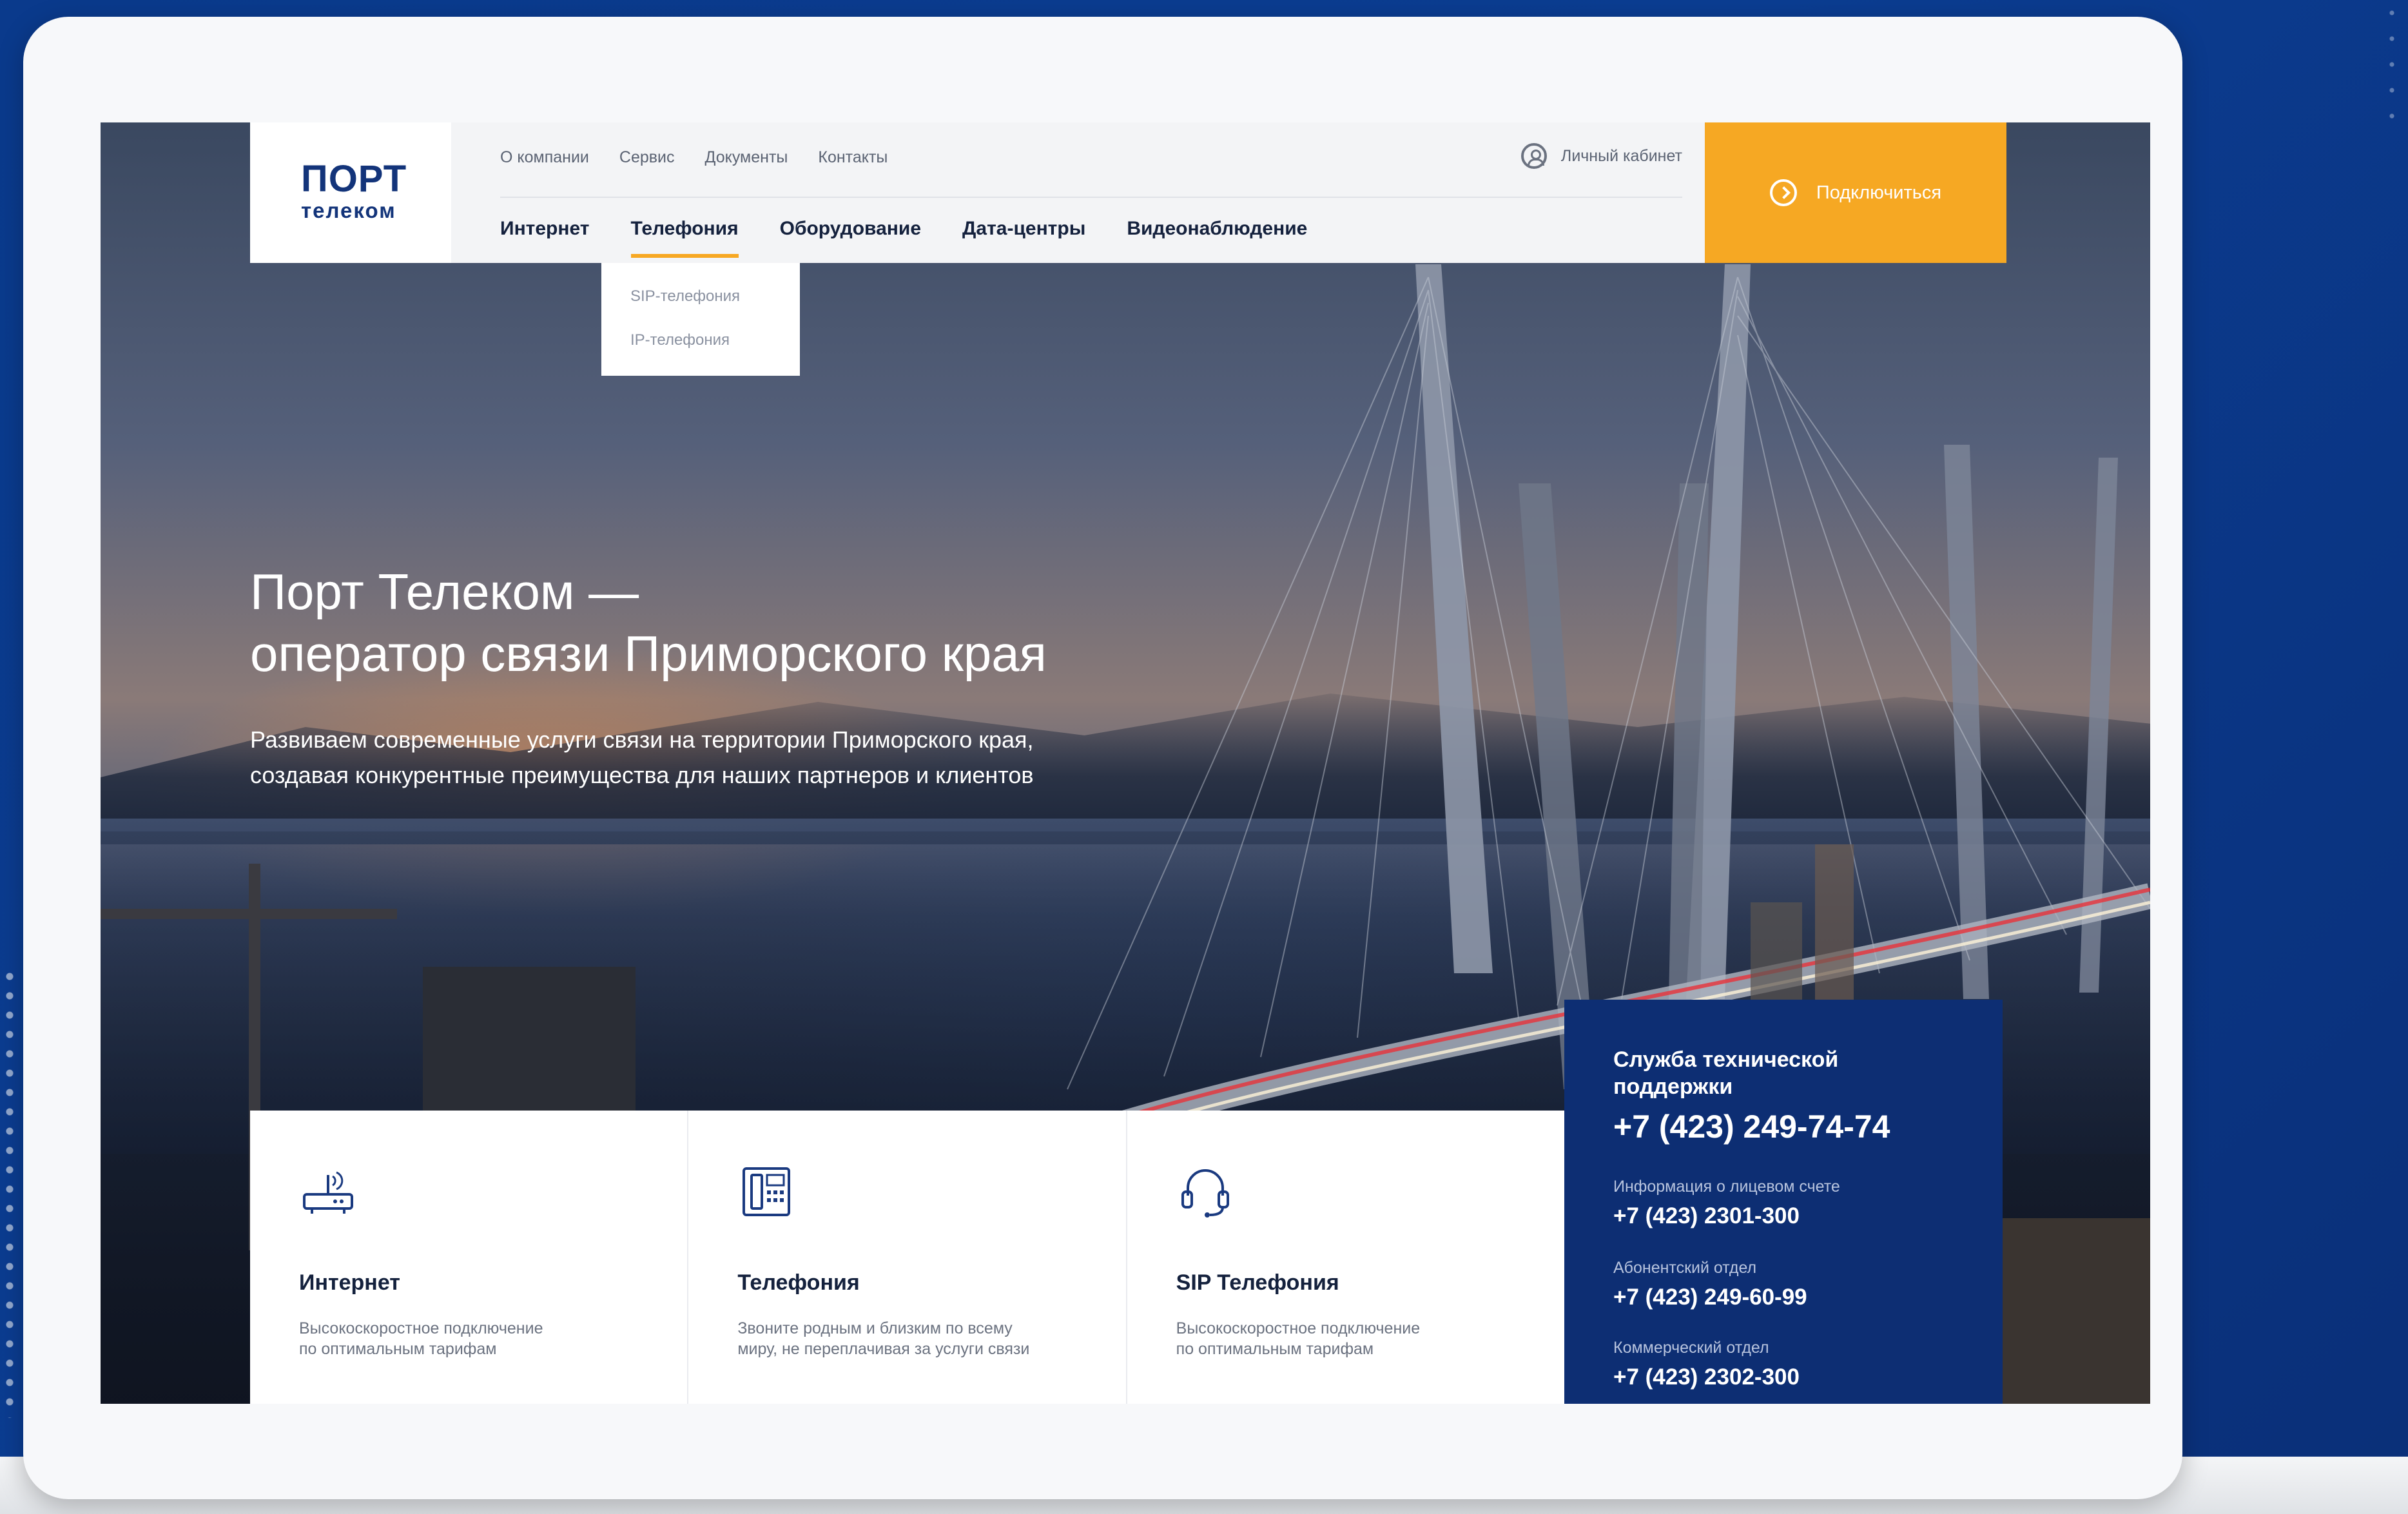 The height and width of the screenshot is (1514, 2408). Describe the element at coordinates (1023, 229) in the screenshot. I see `nav-item-datacenters: Дата-центры` at that location.